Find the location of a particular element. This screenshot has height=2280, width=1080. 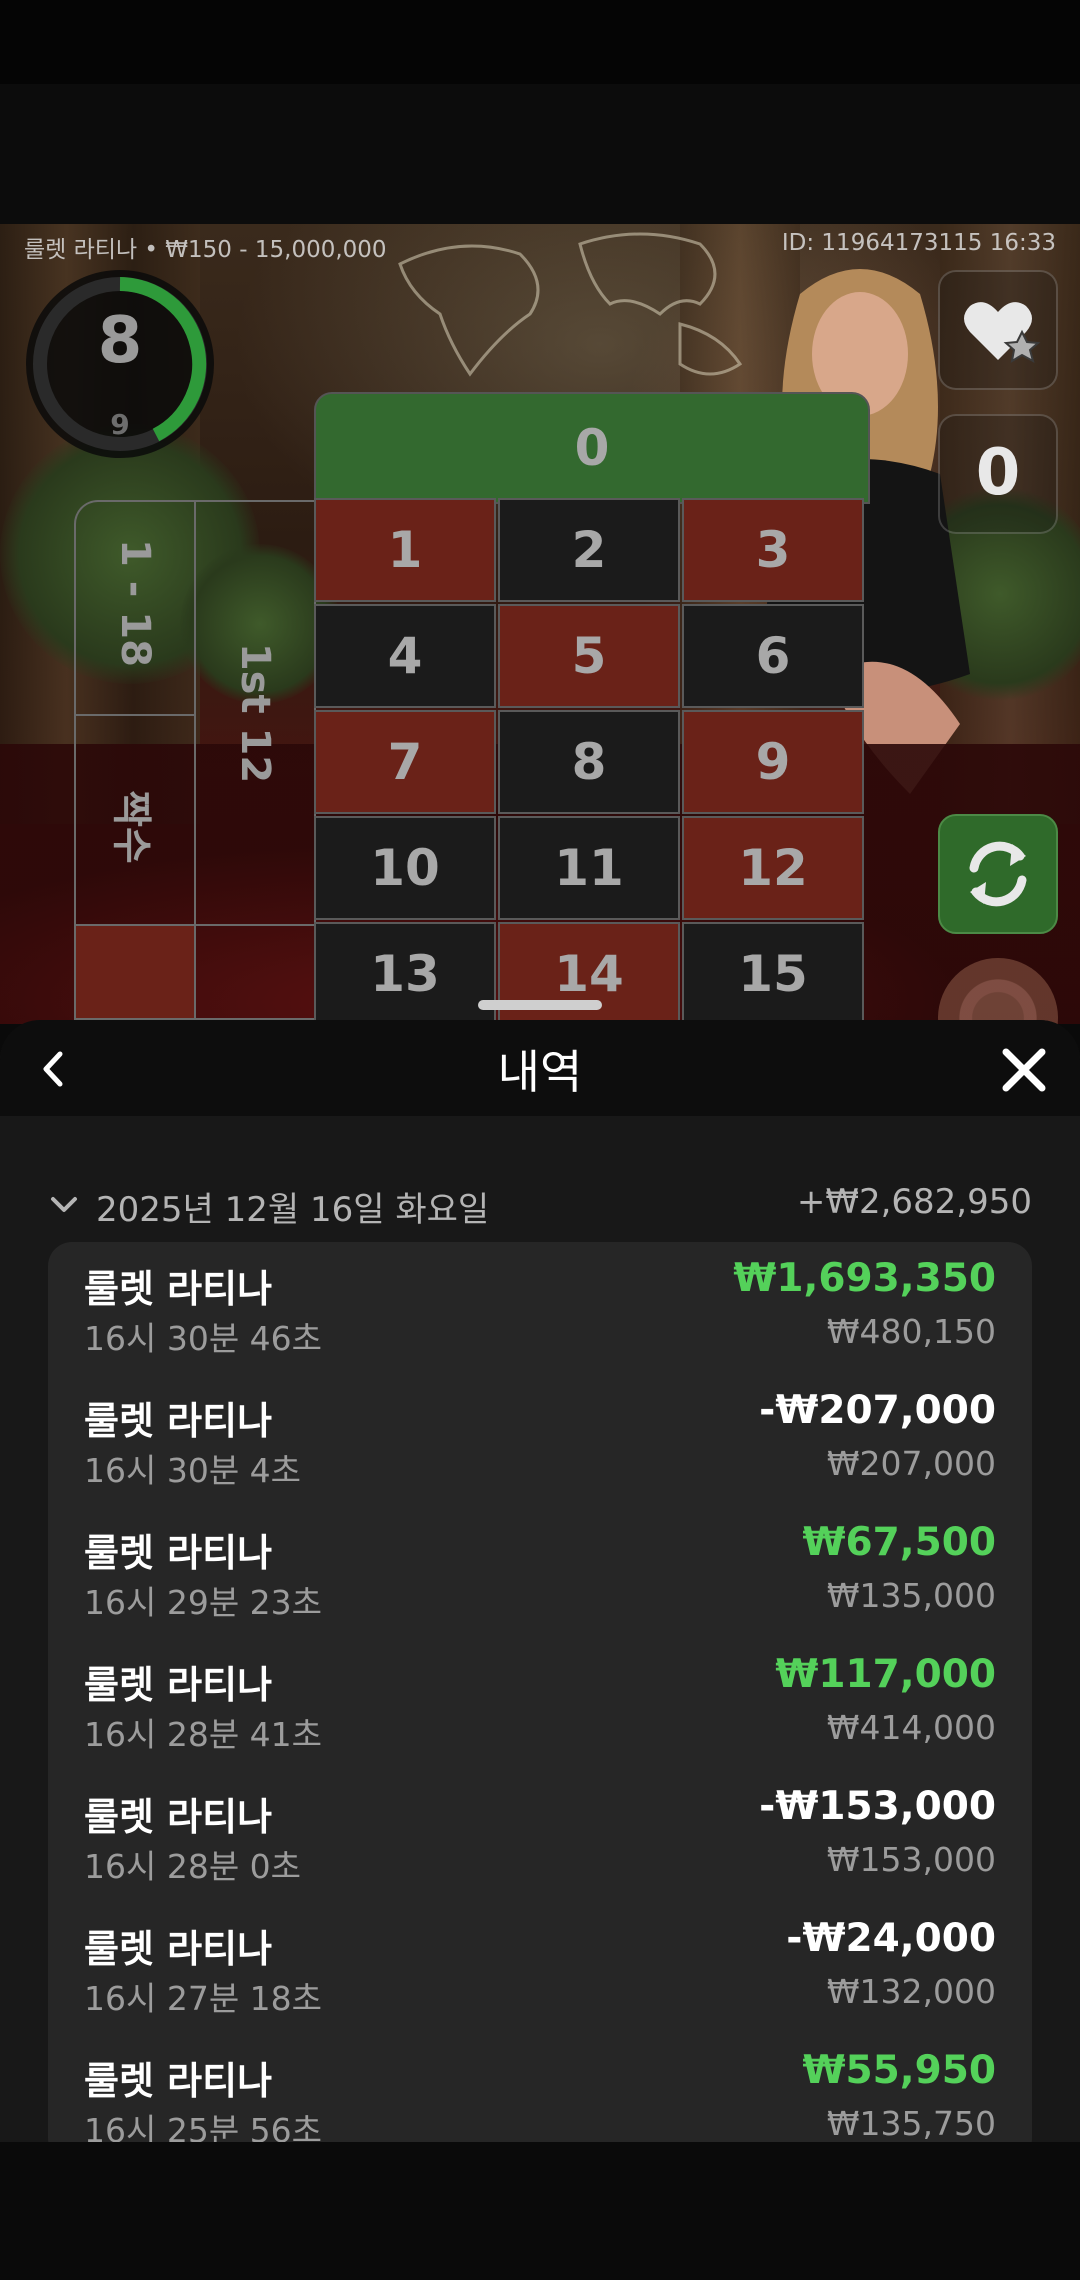

stake-amount: ₩153,000 is located at coordinates (911, 1859).